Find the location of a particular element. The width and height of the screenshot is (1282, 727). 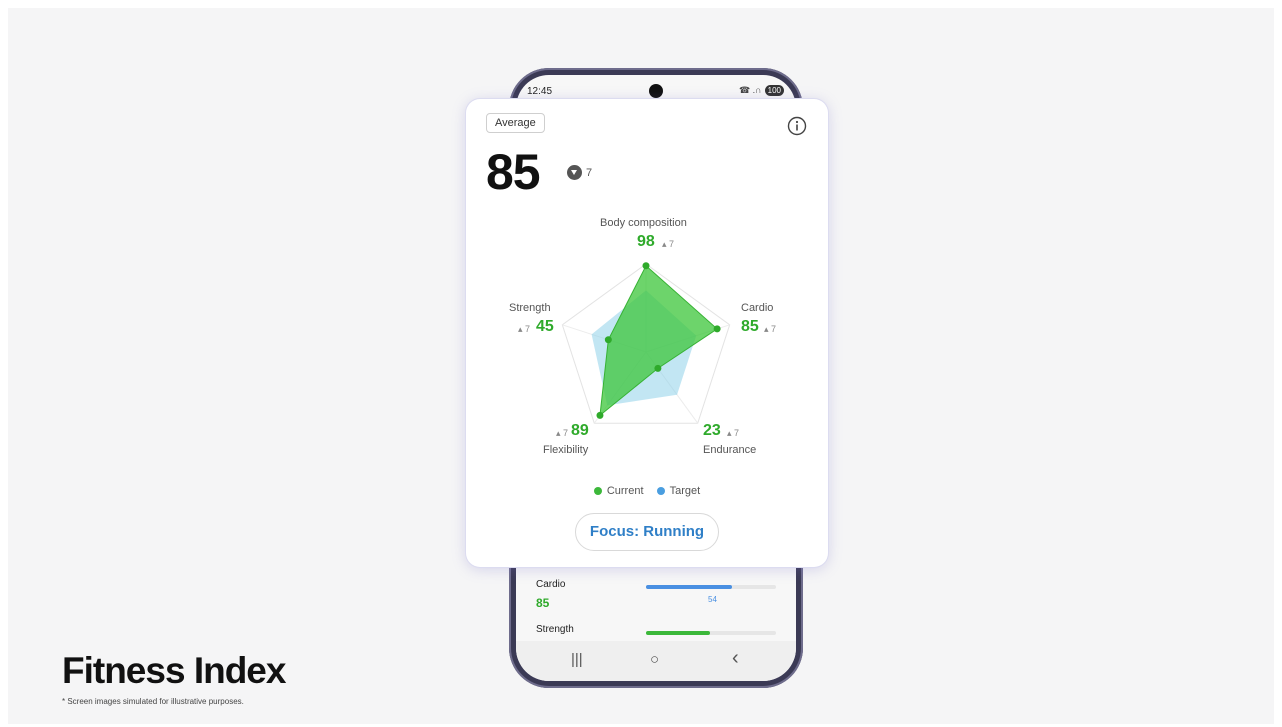

recents-icon: ||| is located at coordinates (577, 659).